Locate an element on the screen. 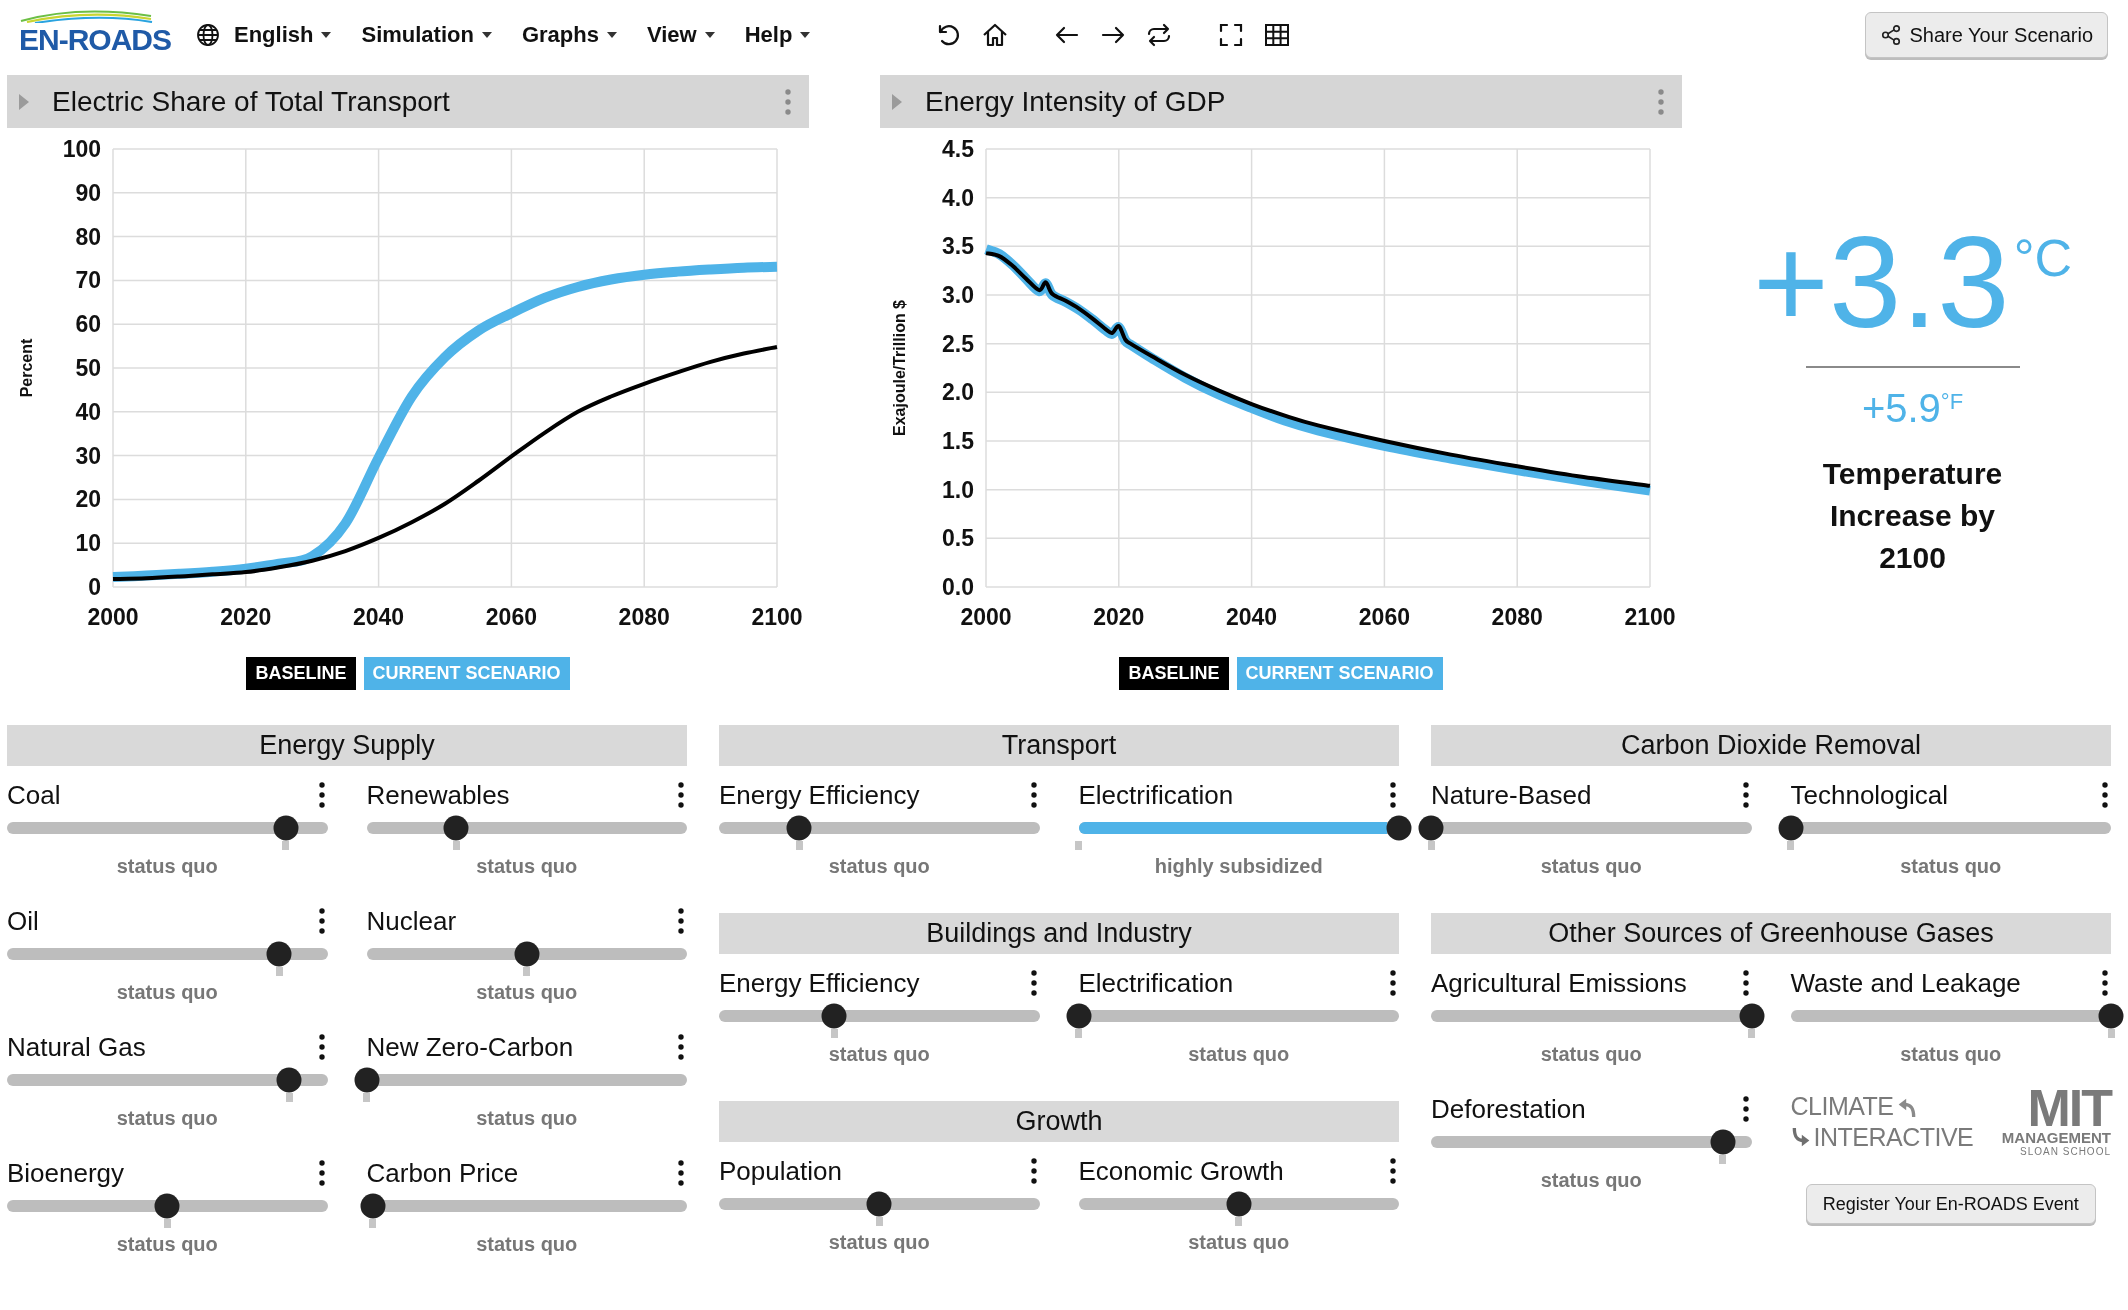 Image resolution: width=2128 pixels, height=1310 pixels. register-button: Register Your En-ROADS Event is located at coordinates (1950, 1204).